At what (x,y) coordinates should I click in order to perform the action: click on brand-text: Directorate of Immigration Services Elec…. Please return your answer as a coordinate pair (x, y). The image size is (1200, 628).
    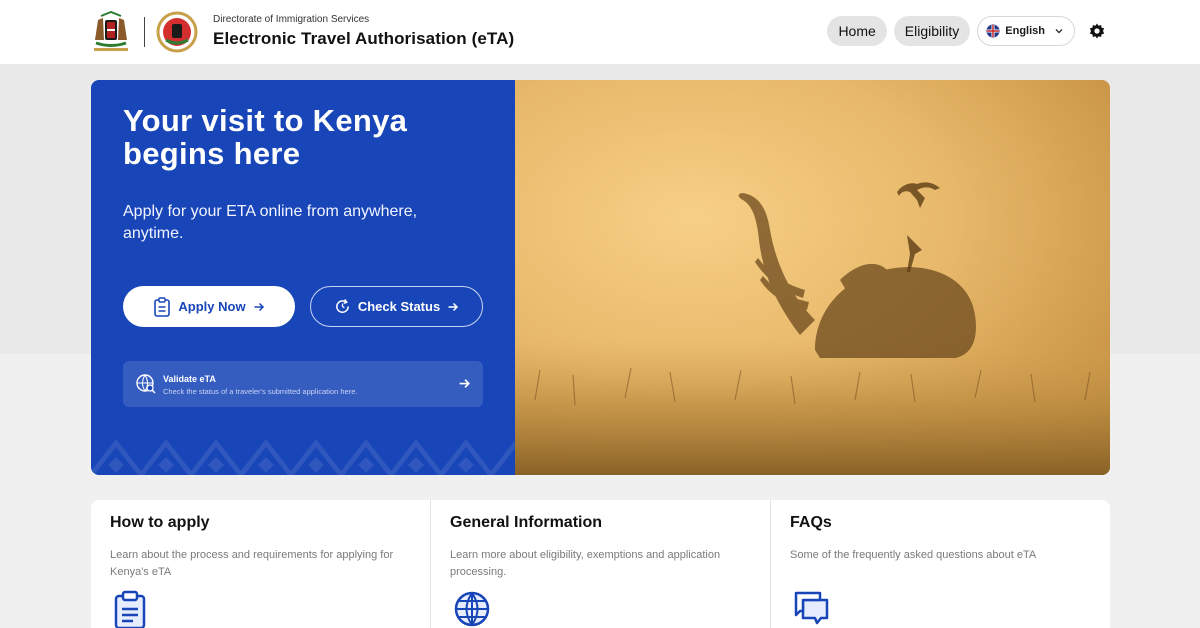
    Looking at the image, I should click on (363, 31).